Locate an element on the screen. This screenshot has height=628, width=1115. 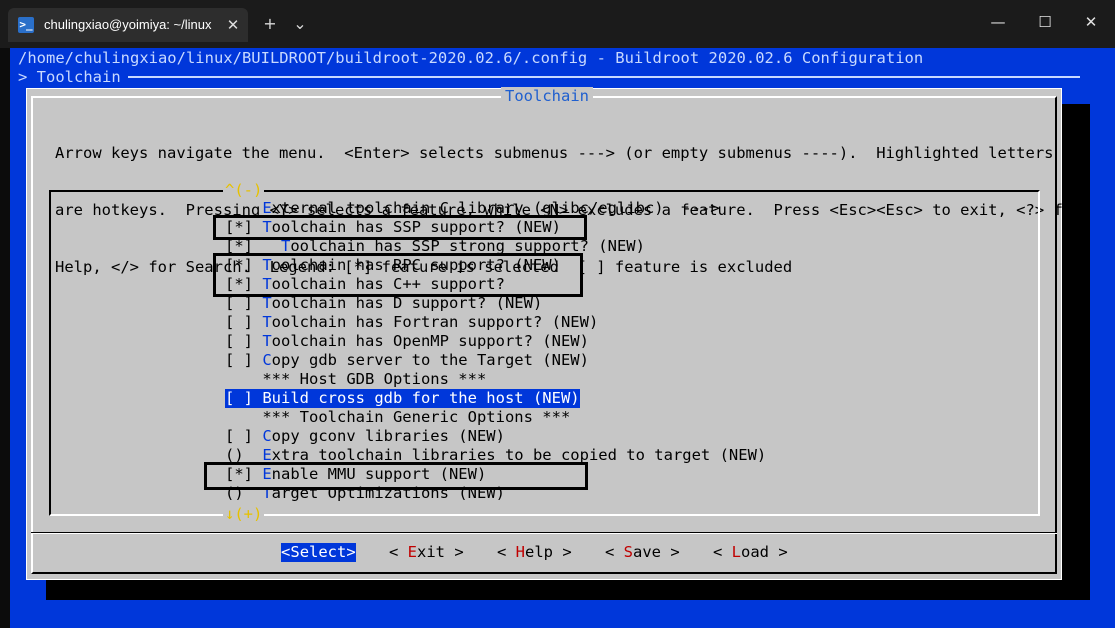
menu-item: [ ] Build cross gdb for the host (NEW) is located at coordinates (402, 398).